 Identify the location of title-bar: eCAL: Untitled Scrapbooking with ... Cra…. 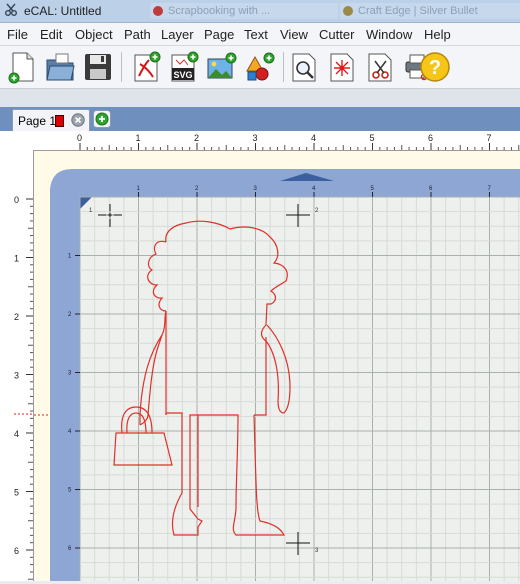
(260, 11).